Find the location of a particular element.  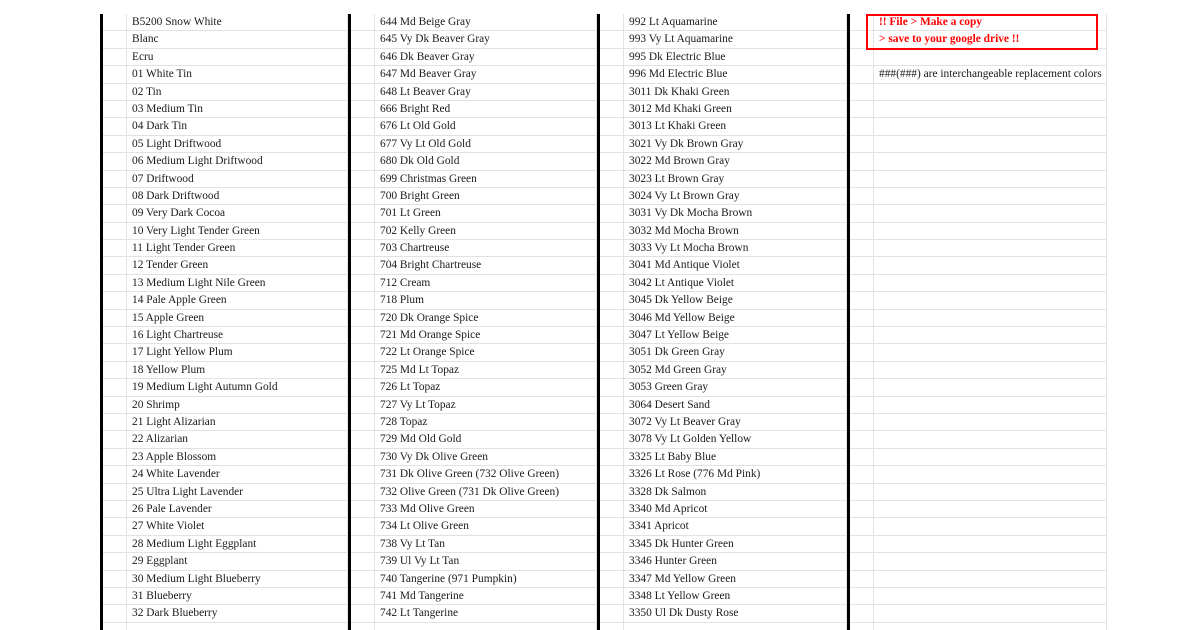

grid-cell: 14 Pale Apple Green is located at coordinates (237, 301).